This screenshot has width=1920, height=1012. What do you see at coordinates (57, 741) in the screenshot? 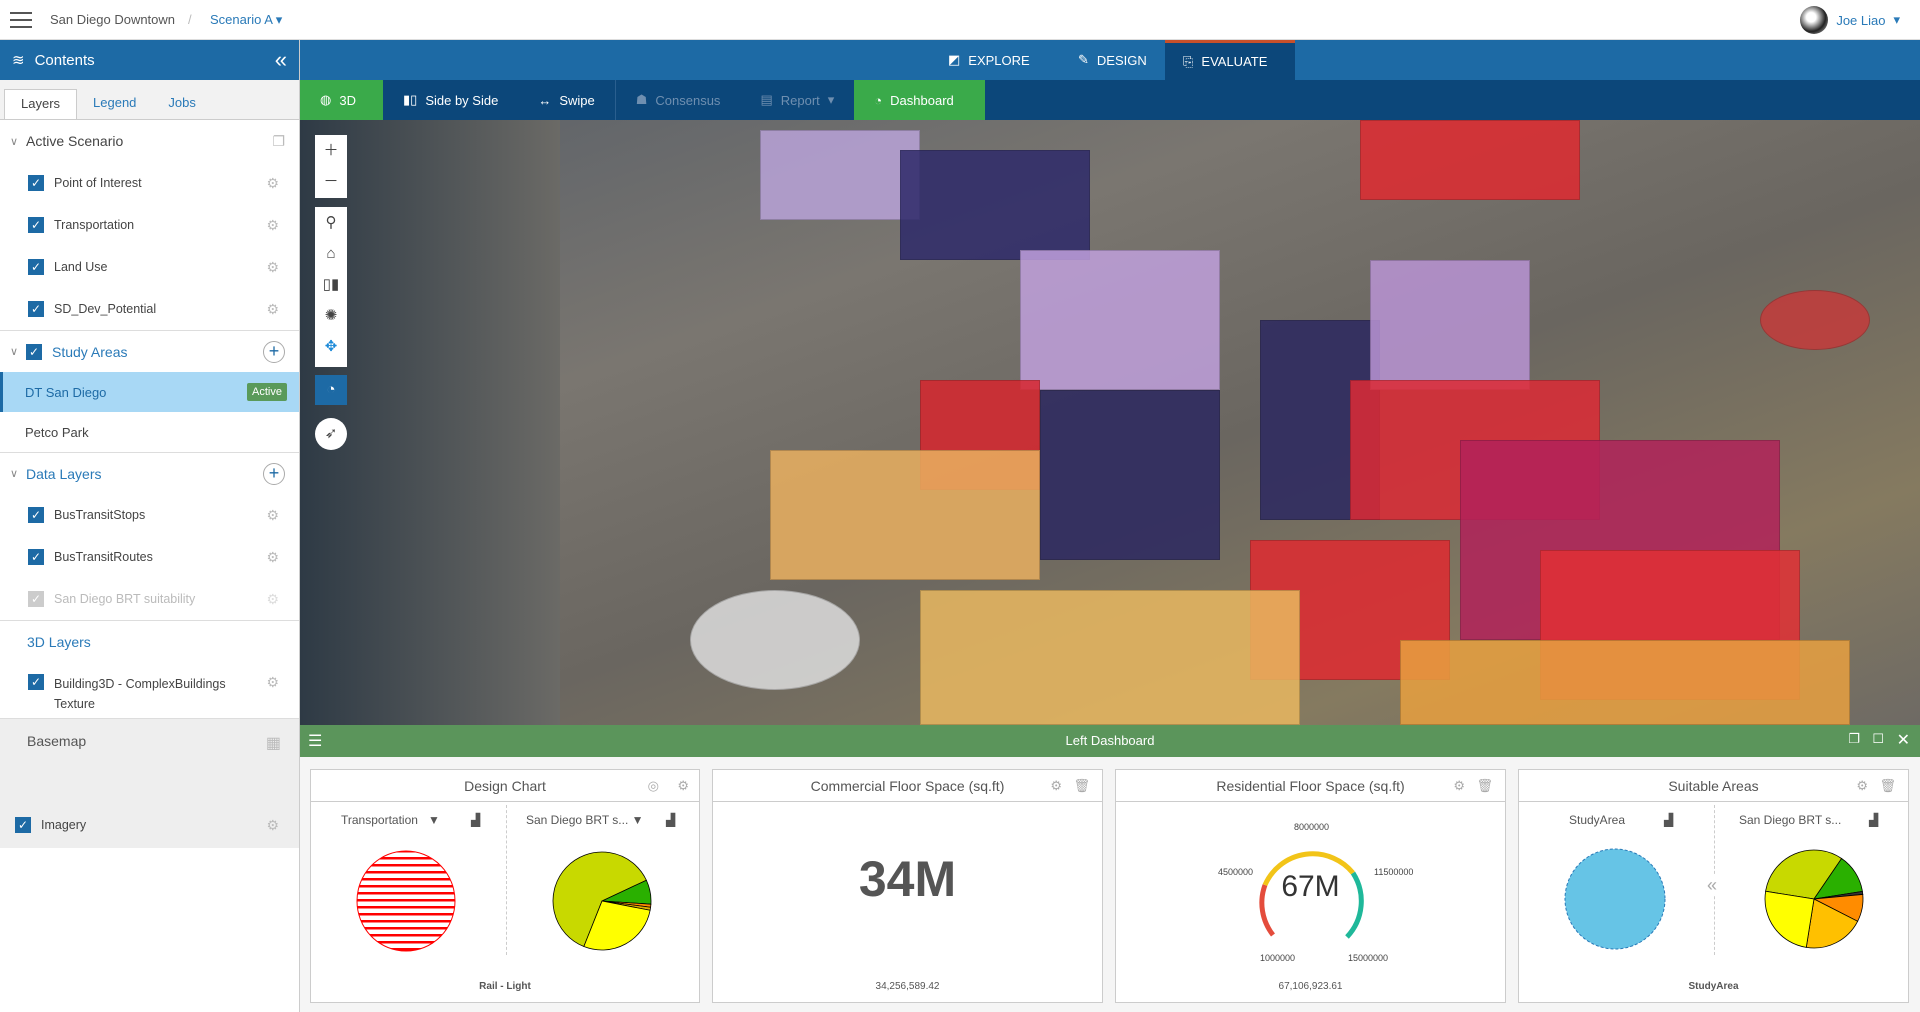
I see `basemap-label: Basemap` at bounding box center [57, 741].